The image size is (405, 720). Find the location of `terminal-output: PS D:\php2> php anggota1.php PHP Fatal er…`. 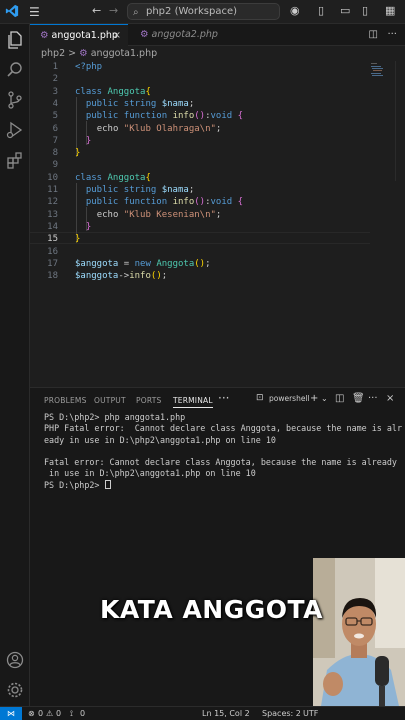

terminal-output: PS D:\php2> php anggota1.php PHP Fatal er… is located at coordinates (223, 451).